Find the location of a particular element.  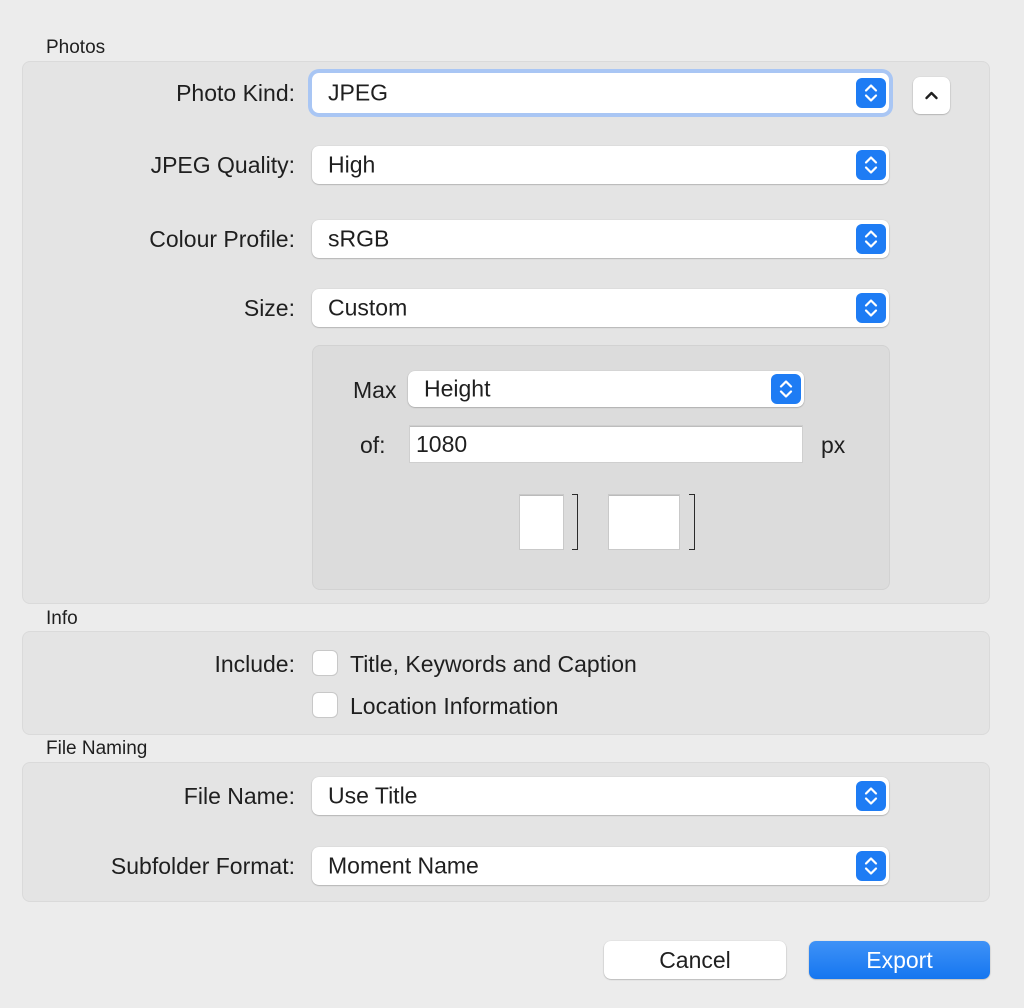

max-label: Max is located at coordinates (375, 390).